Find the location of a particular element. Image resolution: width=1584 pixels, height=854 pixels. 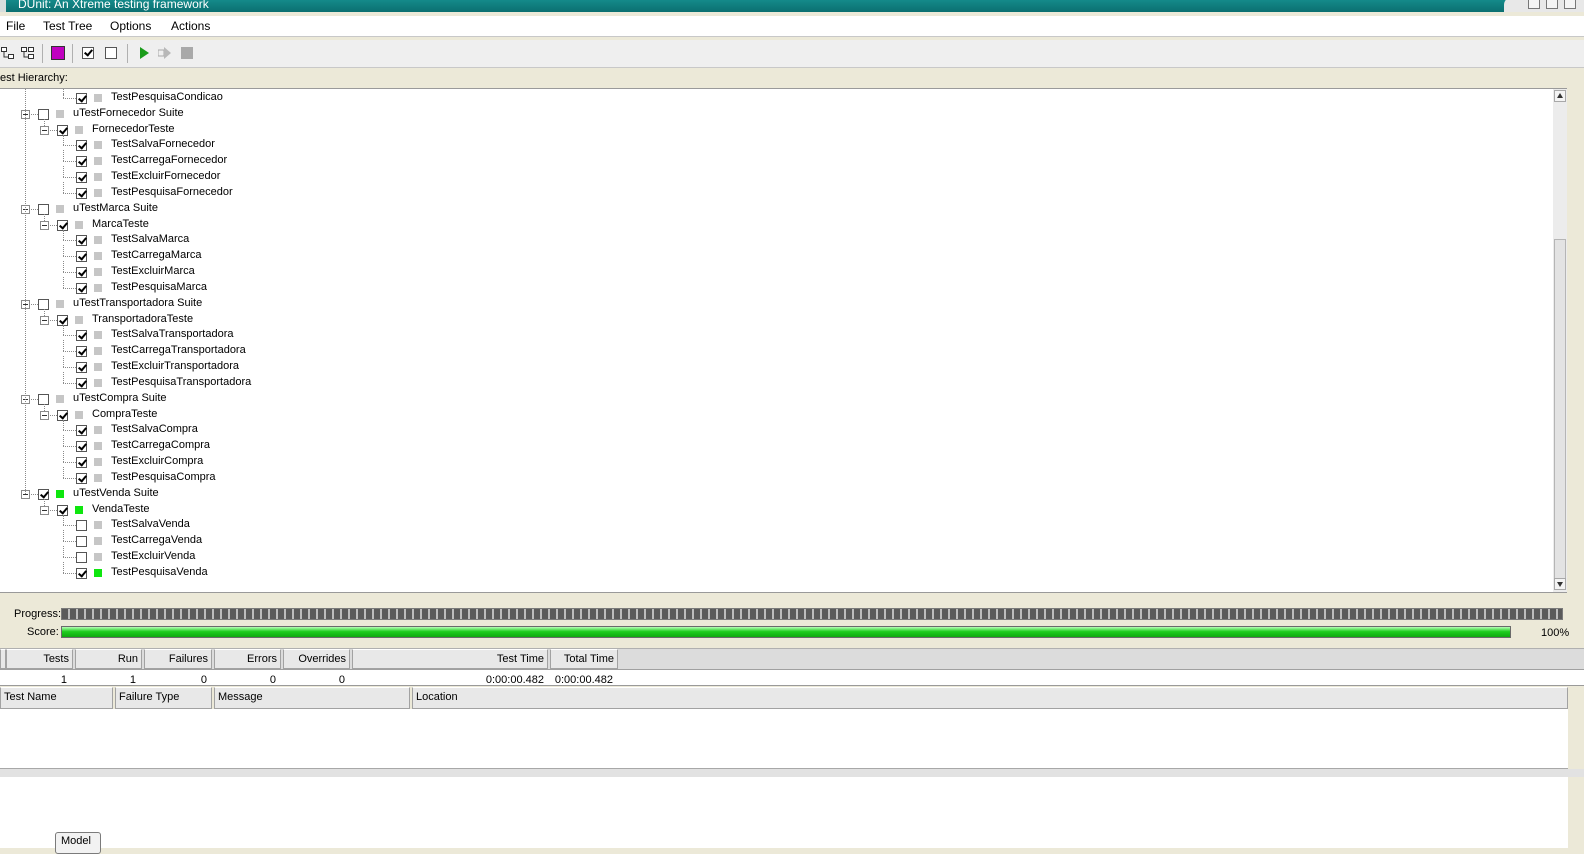

tree-node-label: TestExcluirVenda is located at coordinates (153, 556).